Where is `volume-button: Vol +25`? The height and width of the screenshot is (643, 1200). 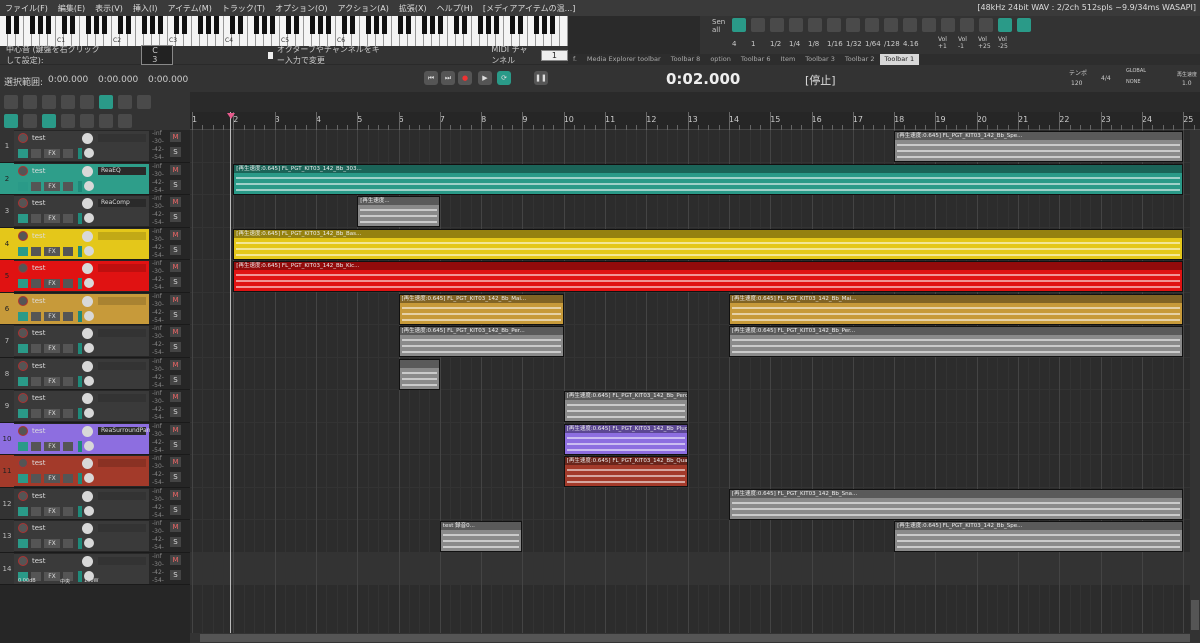
volume-button: Vol +25 is located at coordinates (986, 43).